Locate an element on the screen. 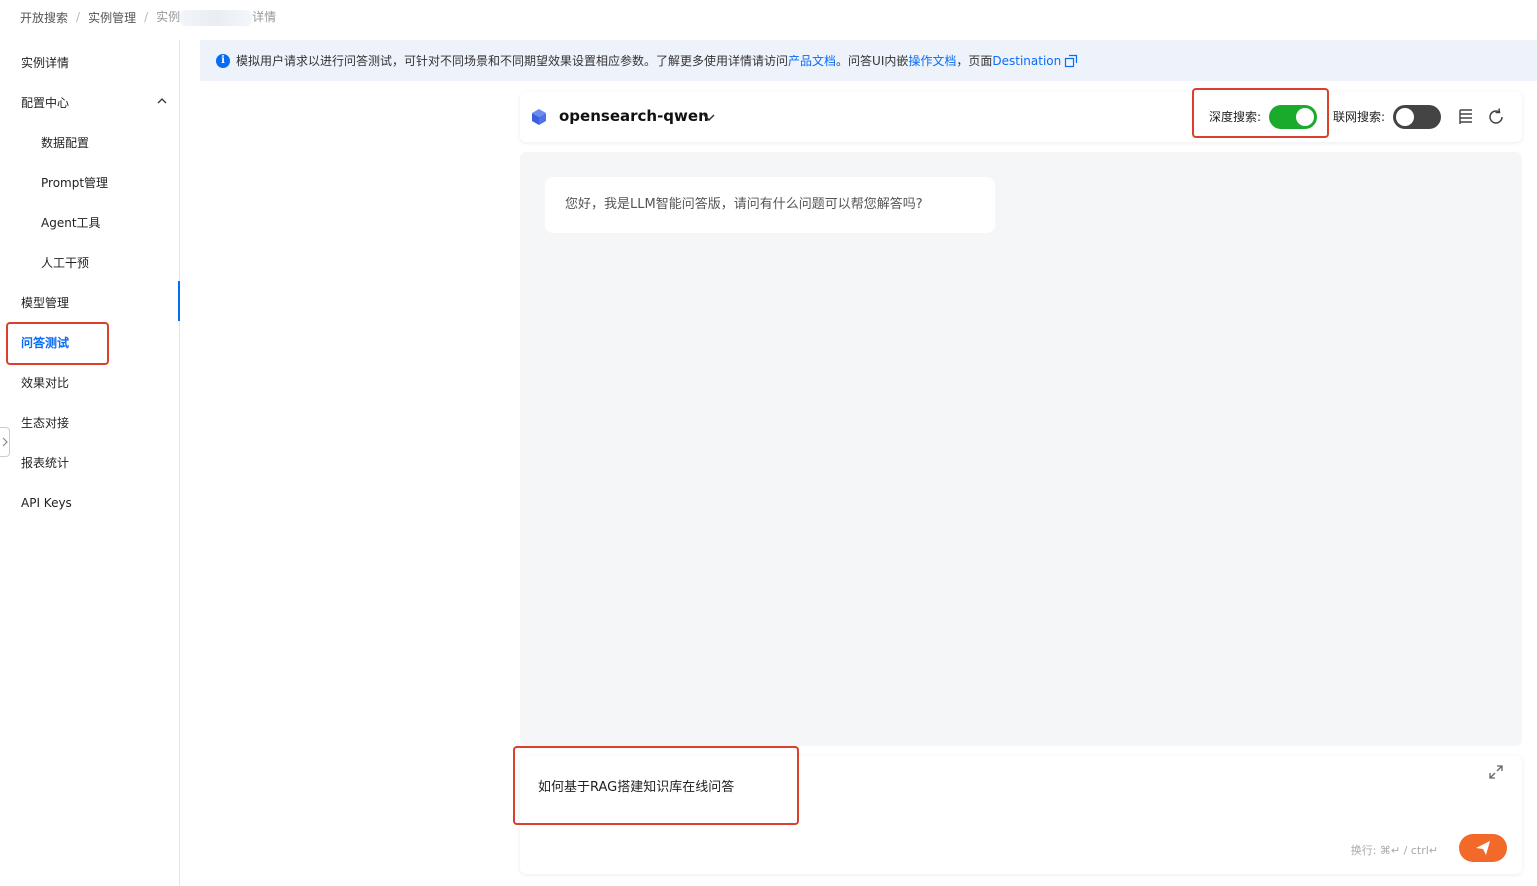  newline-hint: 换行: ⌘↵ / ctrl↵ is located at coordinates (1394, 850).